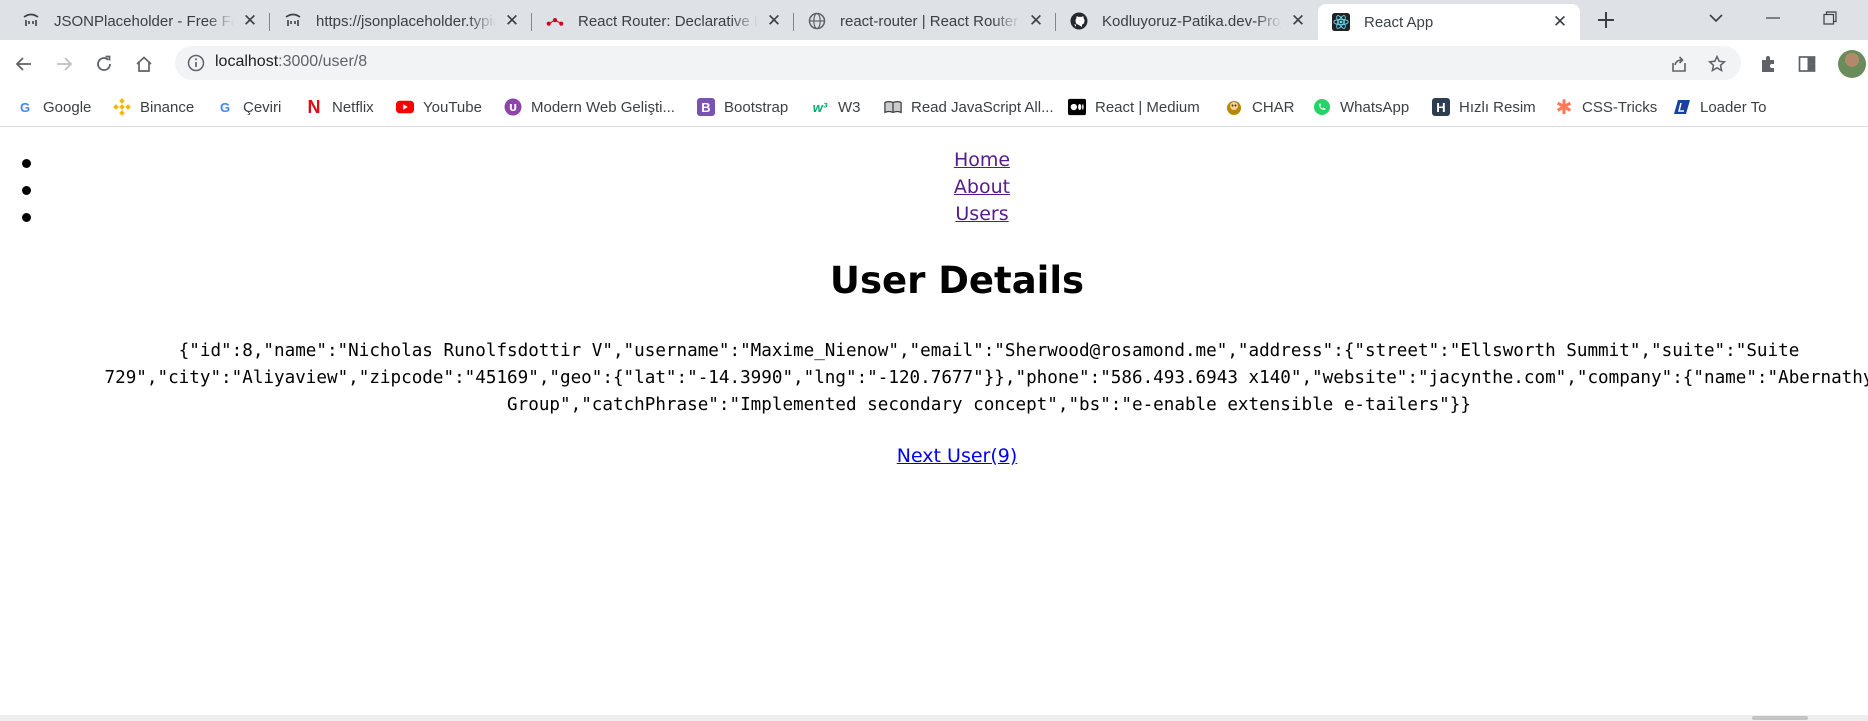  I want to click on bookmark-ceviri: G Çeviri, so click(248, 107).